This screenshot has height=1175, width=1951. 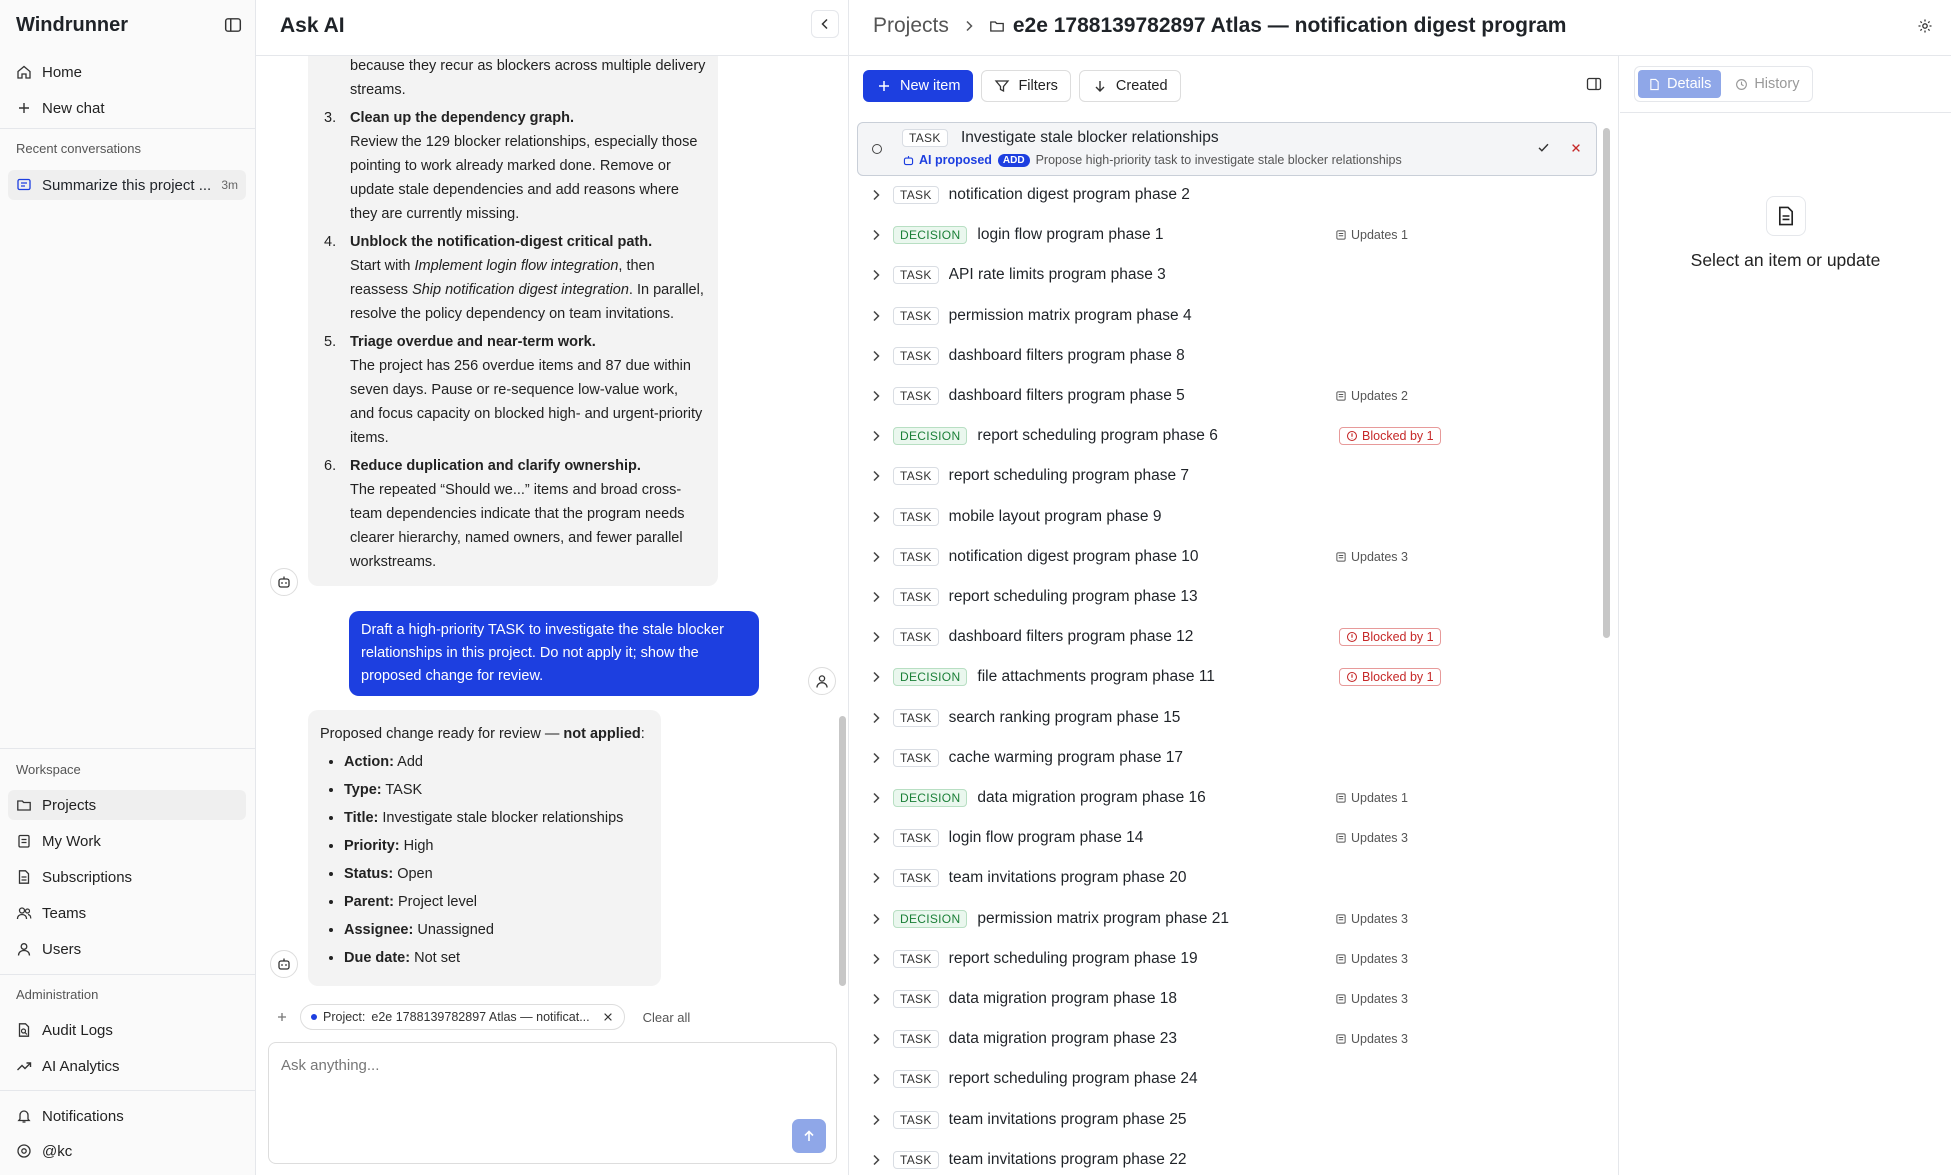 What do you see at coordinates (131, 72) in the screenshot?
I see `sidebar-item-home: Home` at bounding box center [131, 72].